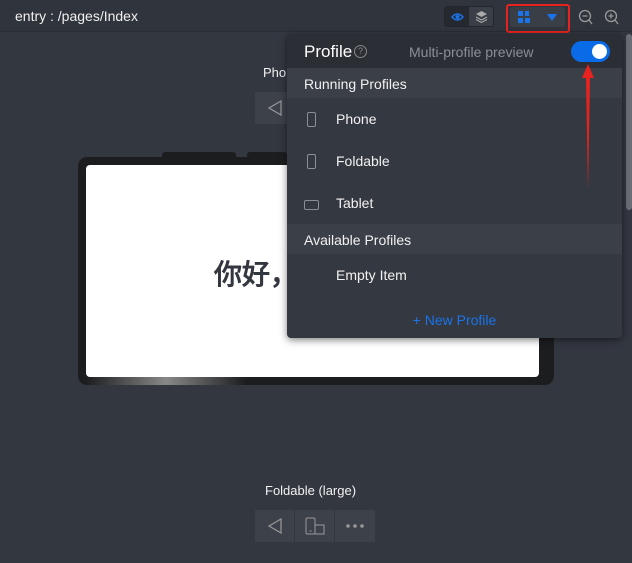  I want to click on profile-label: Phone, so click(356, 119).